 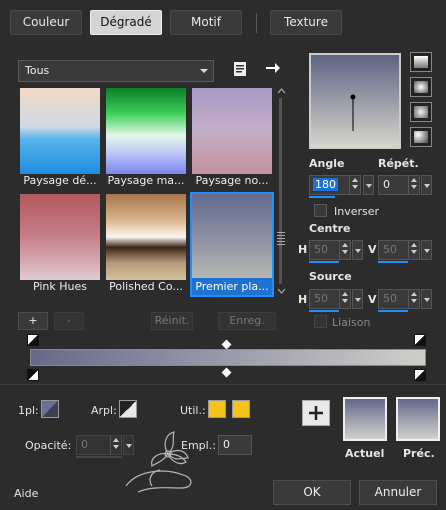 I want to click on opacity-value: 0, so click(x=84, y=444).